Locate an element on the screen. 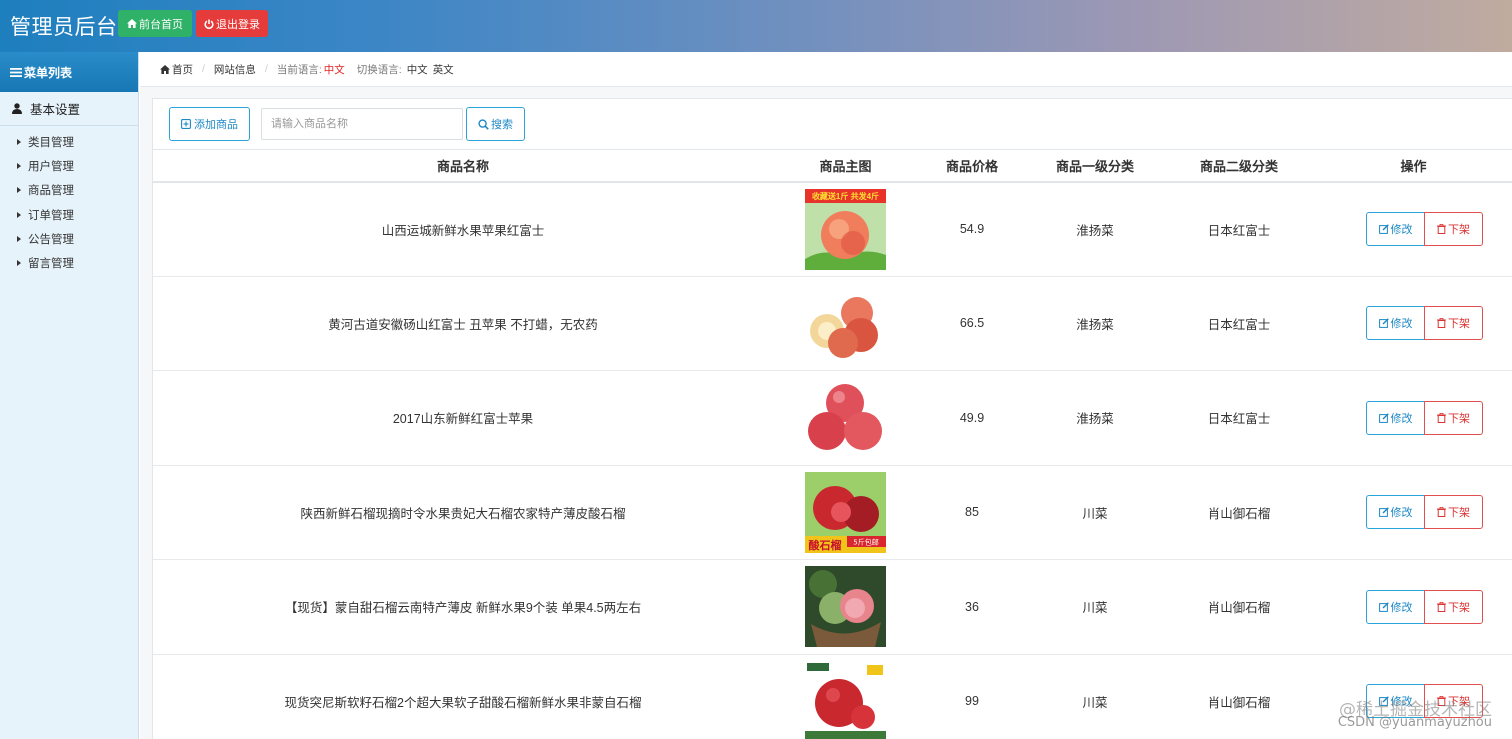  frontend-home-label: 前台首页 is located at coordinates (161, 24).